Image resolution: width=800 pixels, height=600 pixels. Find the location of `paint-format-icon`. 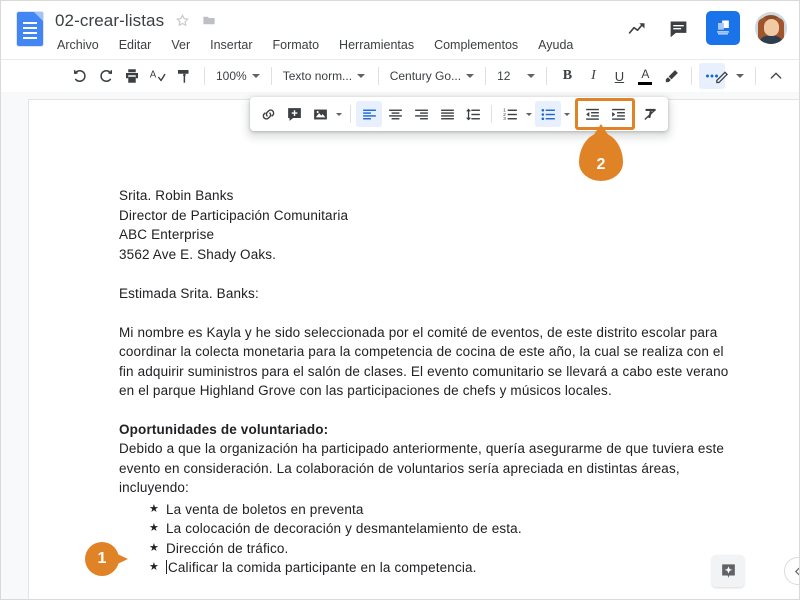

paint-format-icon is located at coordinates (184, 76).